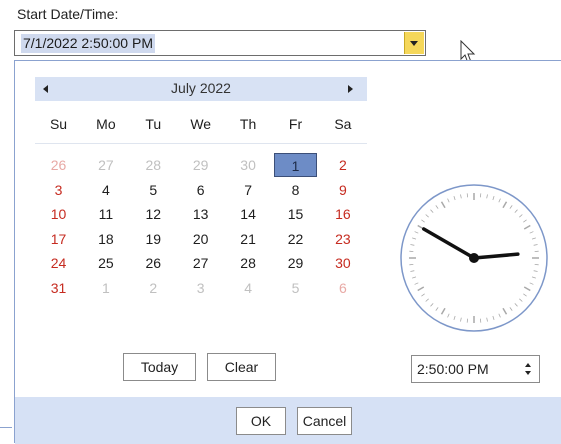  Describe the element at coordinates (241, 367) in the screenshot. I see `clear-button: Clear` at that location.